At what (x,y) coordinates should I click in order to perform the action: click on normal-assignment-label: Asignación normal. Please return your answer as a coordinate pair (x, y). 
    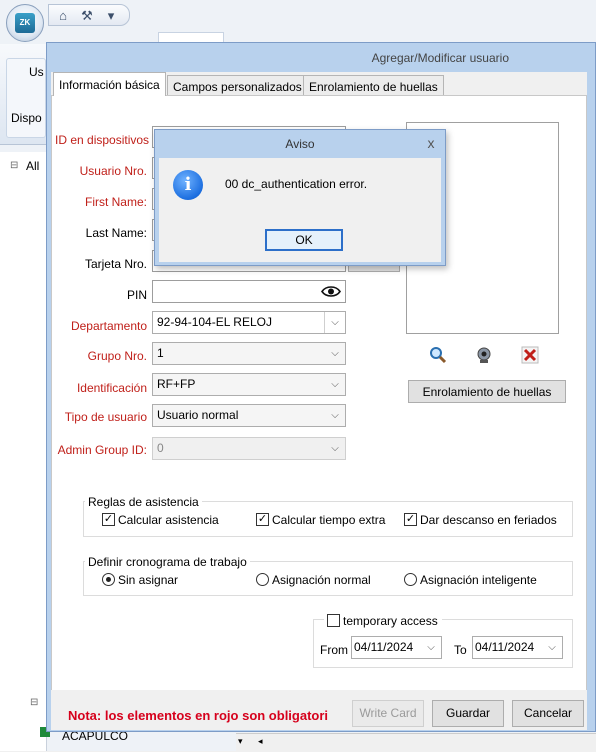
    Looking at the image, I should click on (321, 580).